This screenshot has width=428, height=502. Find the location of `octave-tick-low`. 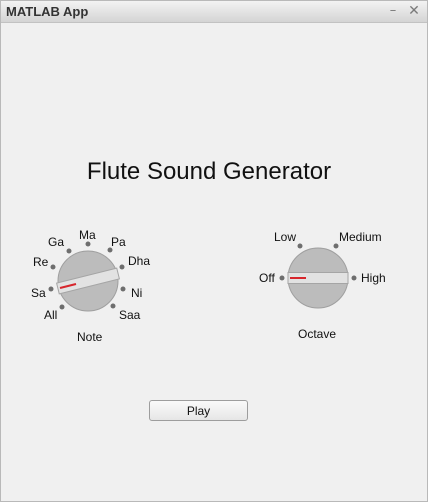

octave-tick-low is located at coordinates (300, 246).